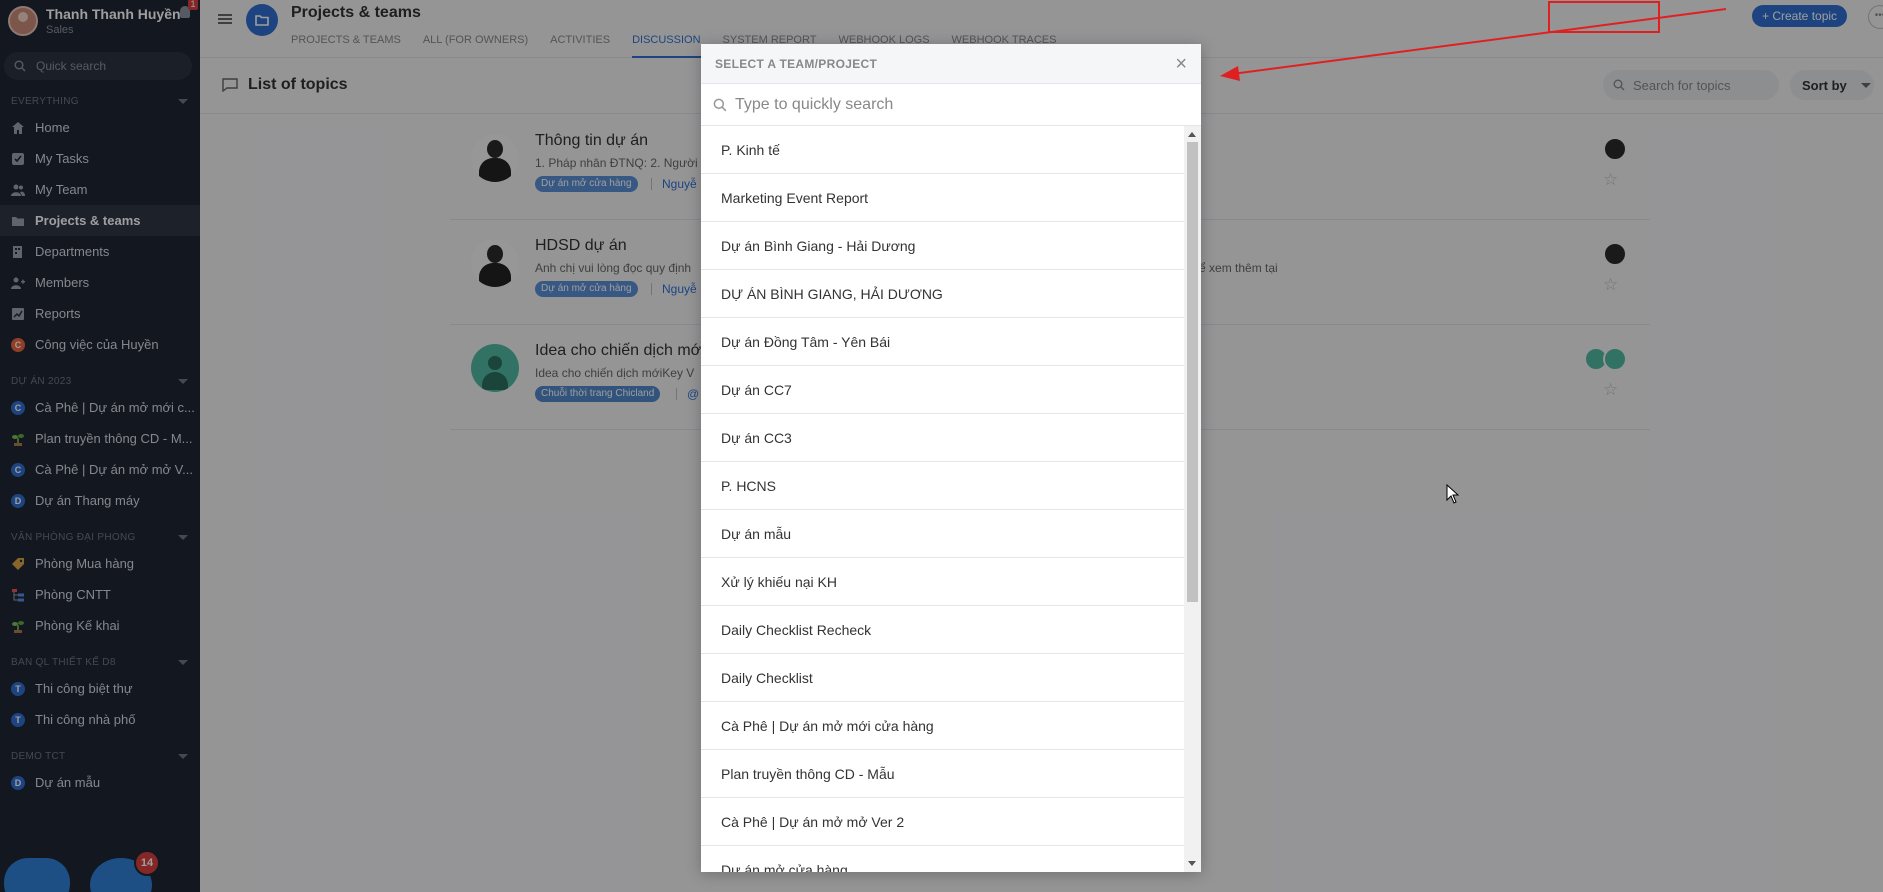 The image size is (1883, 892). Describe the element at coordinates (942, 150) in the screenshot. I see `project-list-item: P. Kinh tế` at that location.